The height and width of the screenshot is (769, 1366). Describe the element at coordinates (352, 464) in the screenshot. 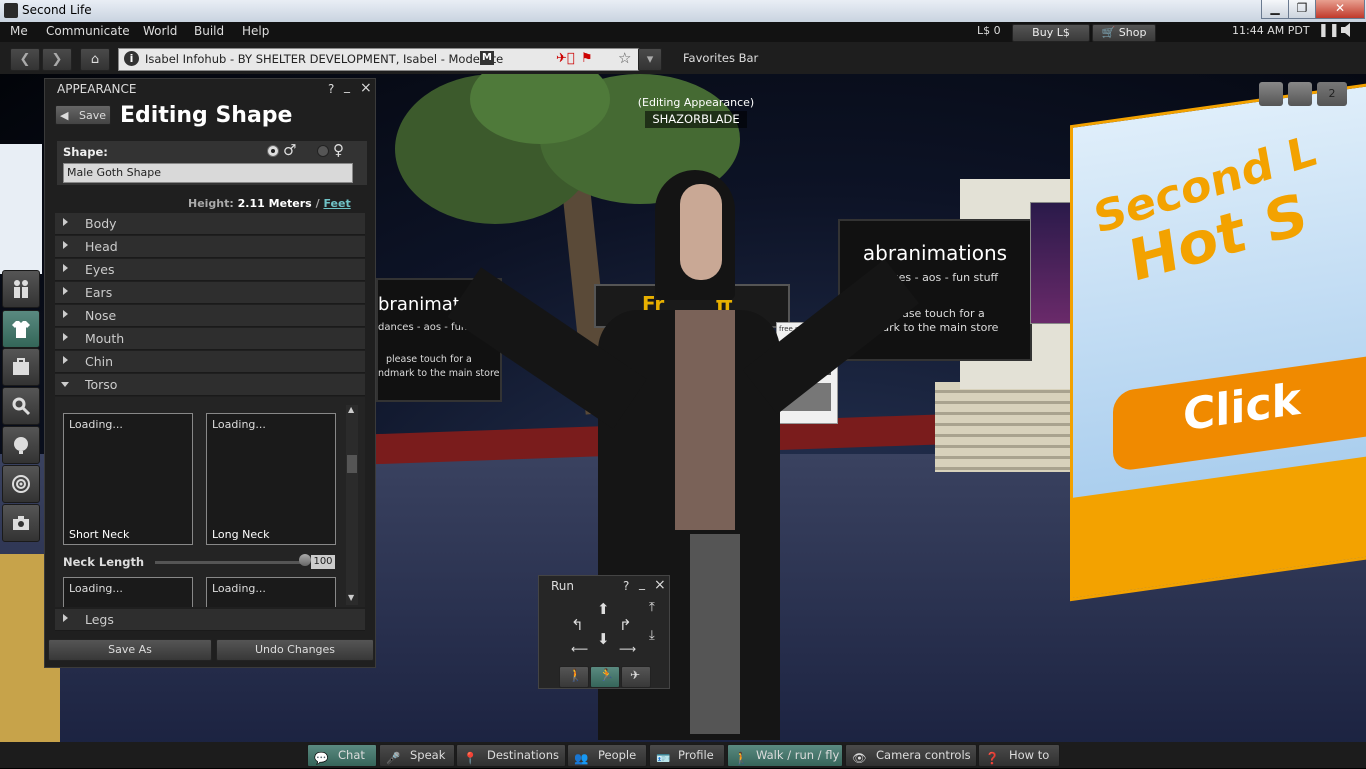

I see `scroll-thumb` at that location.